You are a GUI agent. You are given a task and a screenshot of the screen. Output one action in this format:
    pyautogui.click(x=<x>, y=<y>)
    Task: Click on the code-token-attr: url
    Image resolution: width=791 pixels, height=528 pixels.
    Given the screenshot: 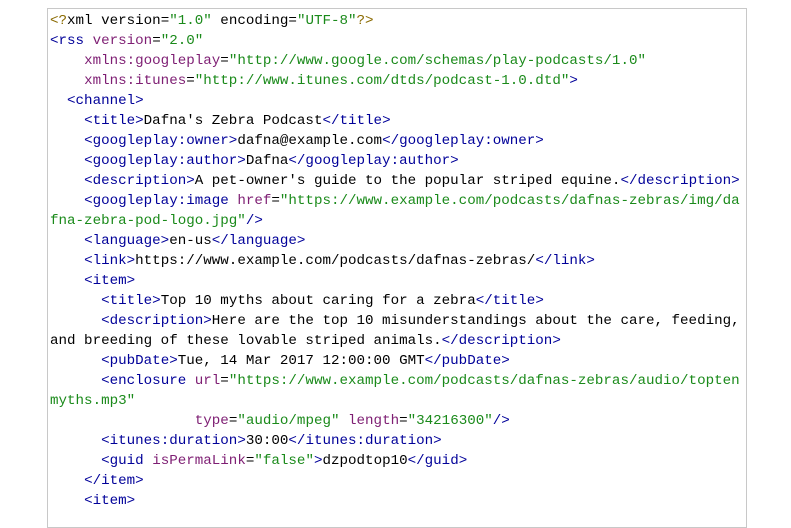 What is the action you would take?
    pyautogui.click(x=207, y=381)
    